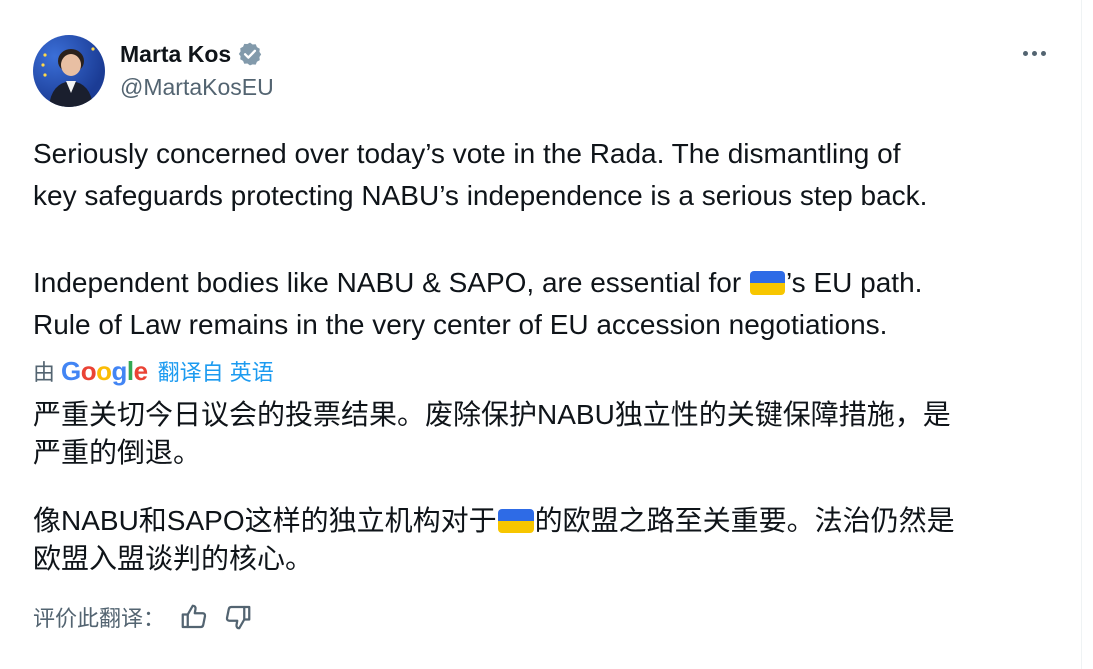  What do you see at coordinates (265, 520) in the screenshot?
I see `translation-fragment: 像NABU和SAPO这样的独立机构对于` at bounding box center [265, 520].